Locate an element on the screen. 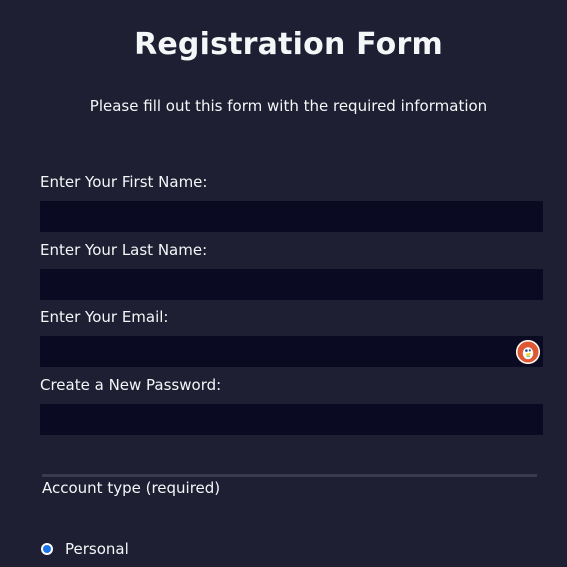  last-name-input is located at coordinates (291, 284).